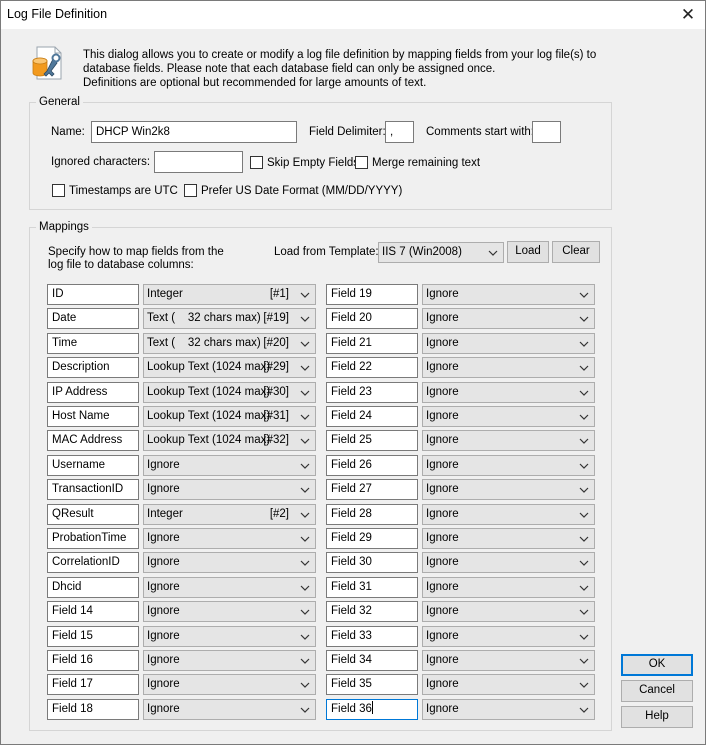 This screenshot has height=745, width=706. What do you see at coordinates (229, 343) in the screenshot?
I see `mapping-type-dropdown: Text ( 32 chars max) [#20]` at bounding box center [229, 343].